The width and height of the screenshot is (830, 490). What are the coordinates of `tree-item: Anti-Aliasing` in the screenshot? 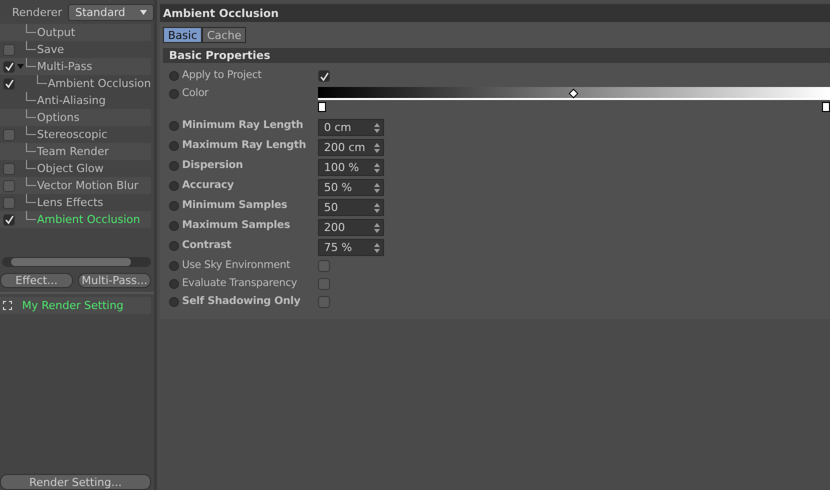 It's located at (71, 100).